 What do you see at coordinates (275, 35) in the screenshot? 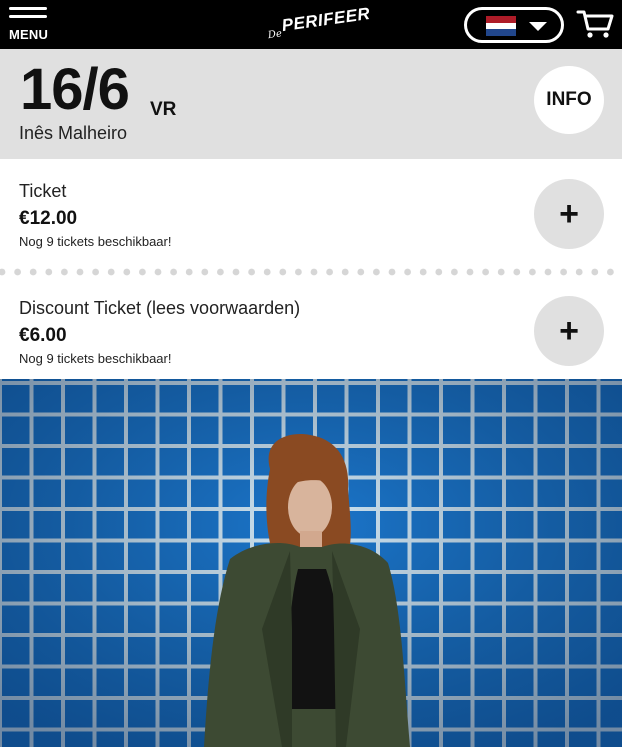
I see `logo-prefix: De` at bounding box center [275, 35].